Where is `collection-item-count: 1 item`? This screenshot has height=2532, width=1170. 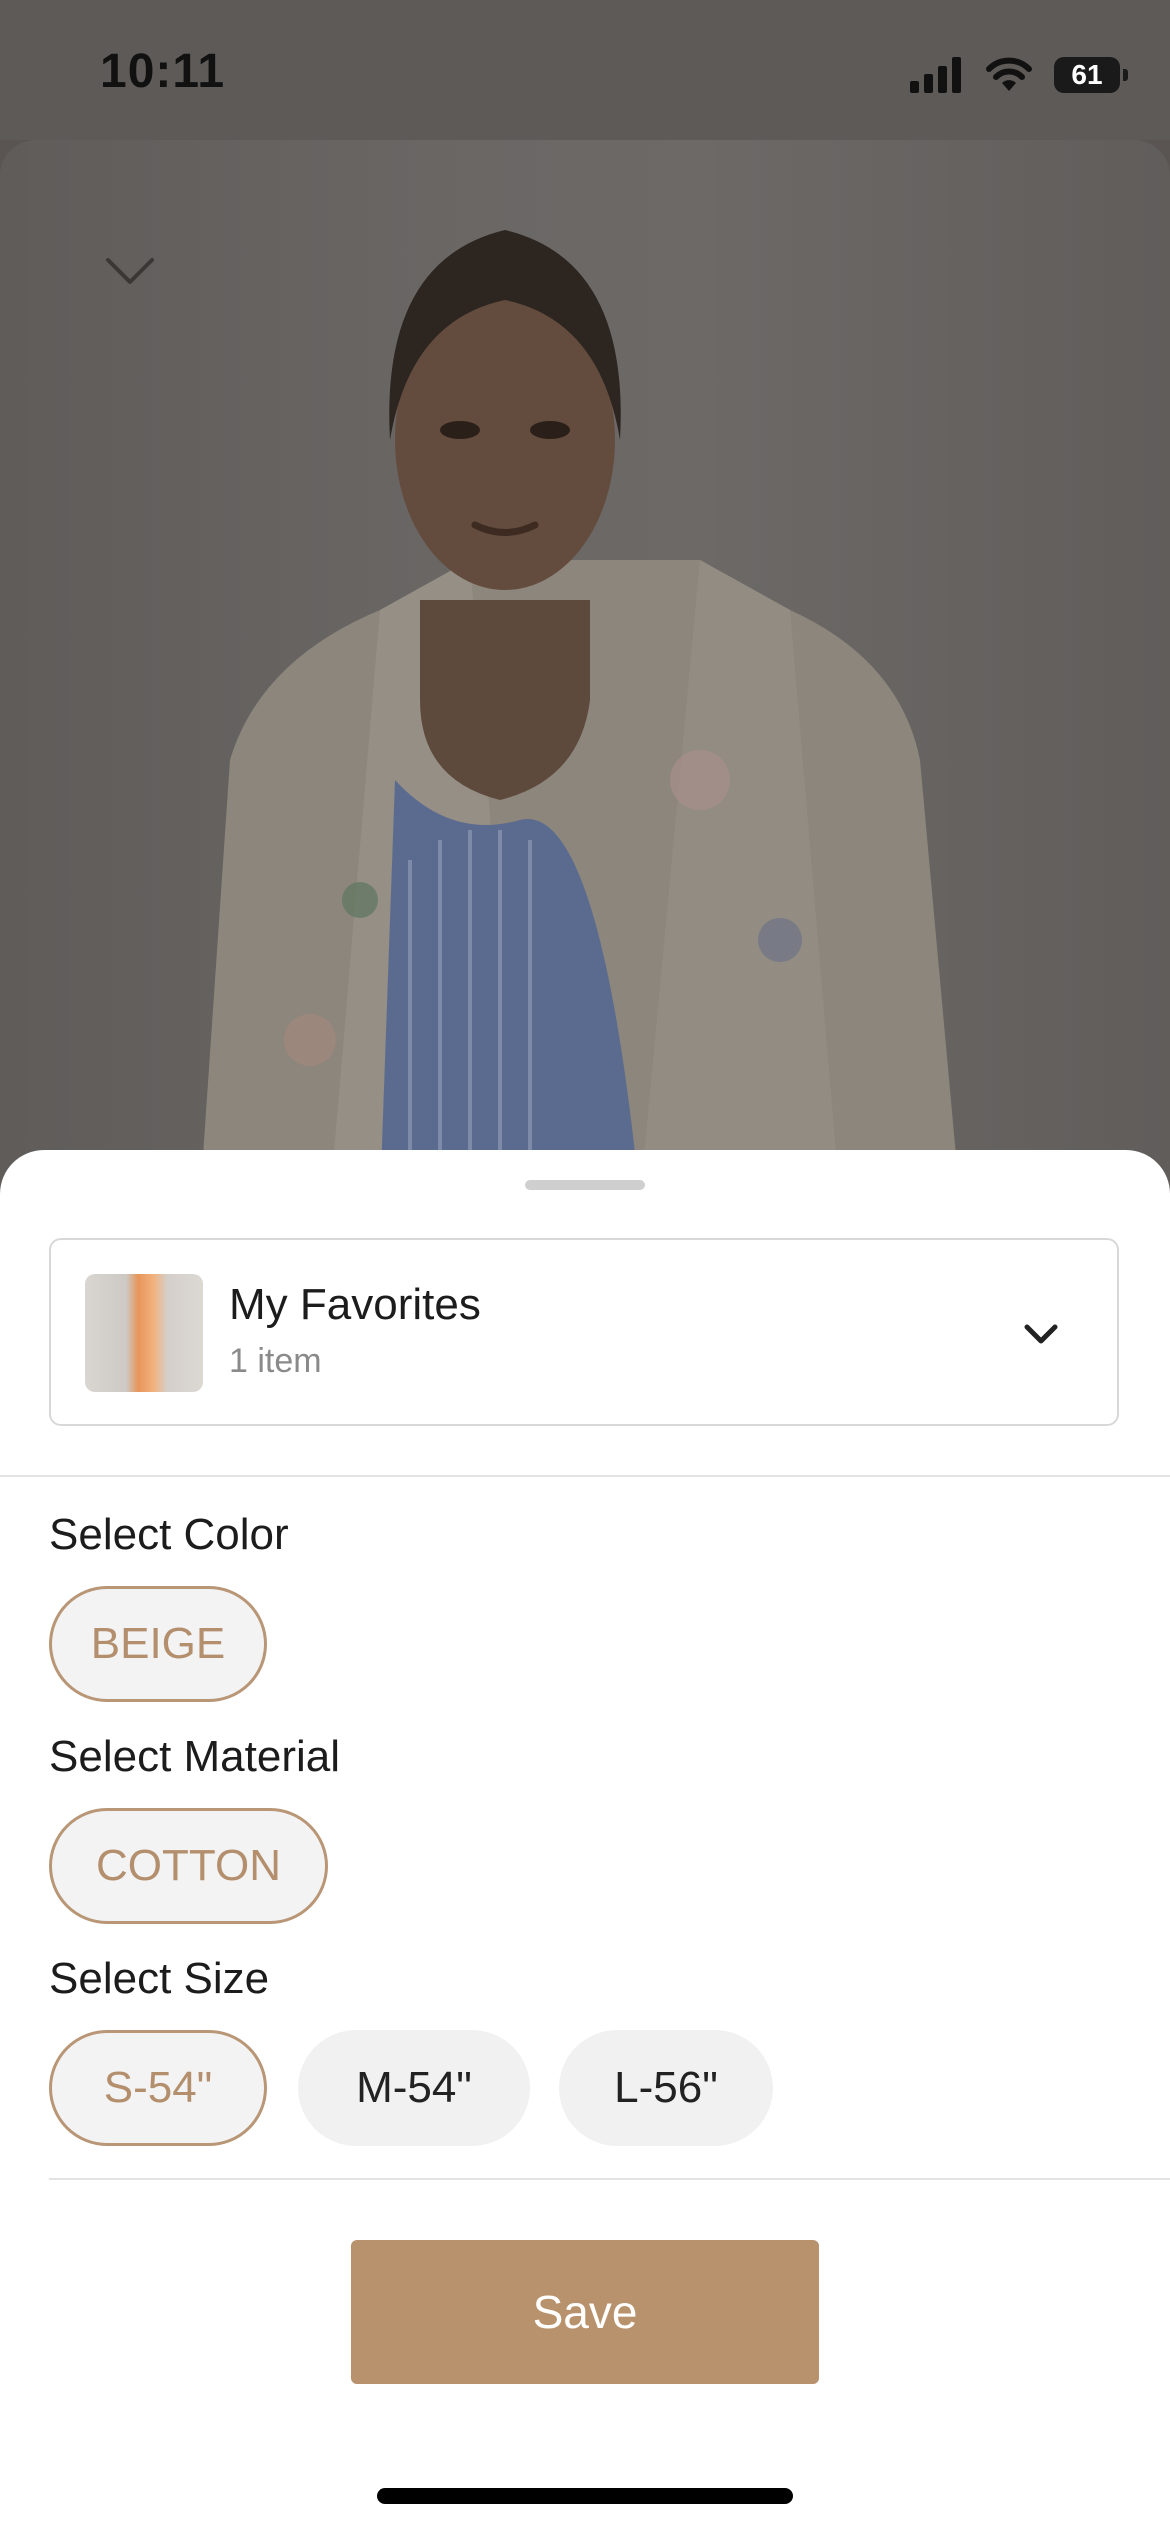
collection-item-count: 1 item is located at coordinates (275, 1361).